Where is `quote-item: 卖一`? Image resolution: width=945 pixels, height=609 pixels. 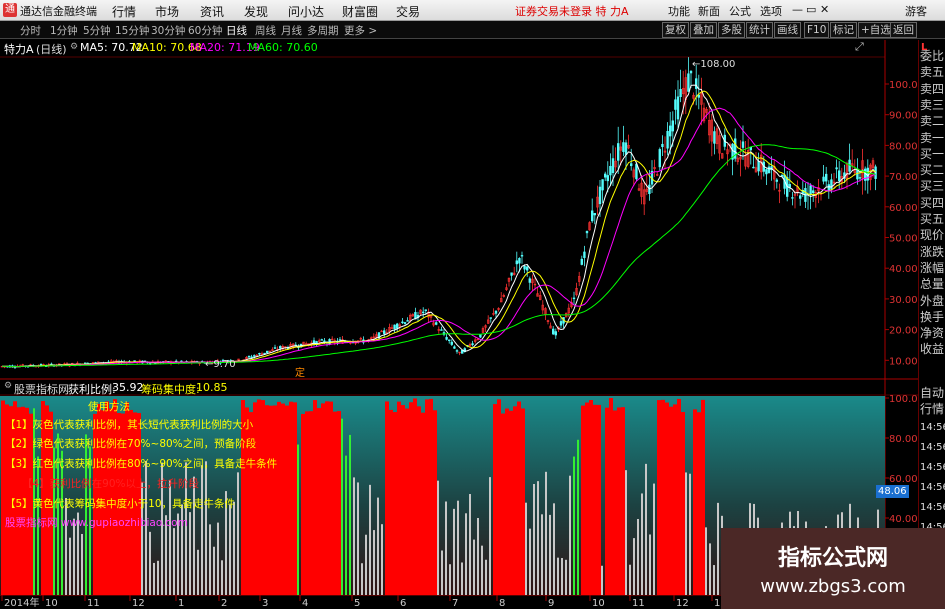
quote-item: 卖一 is located at coordinates (932, 138).